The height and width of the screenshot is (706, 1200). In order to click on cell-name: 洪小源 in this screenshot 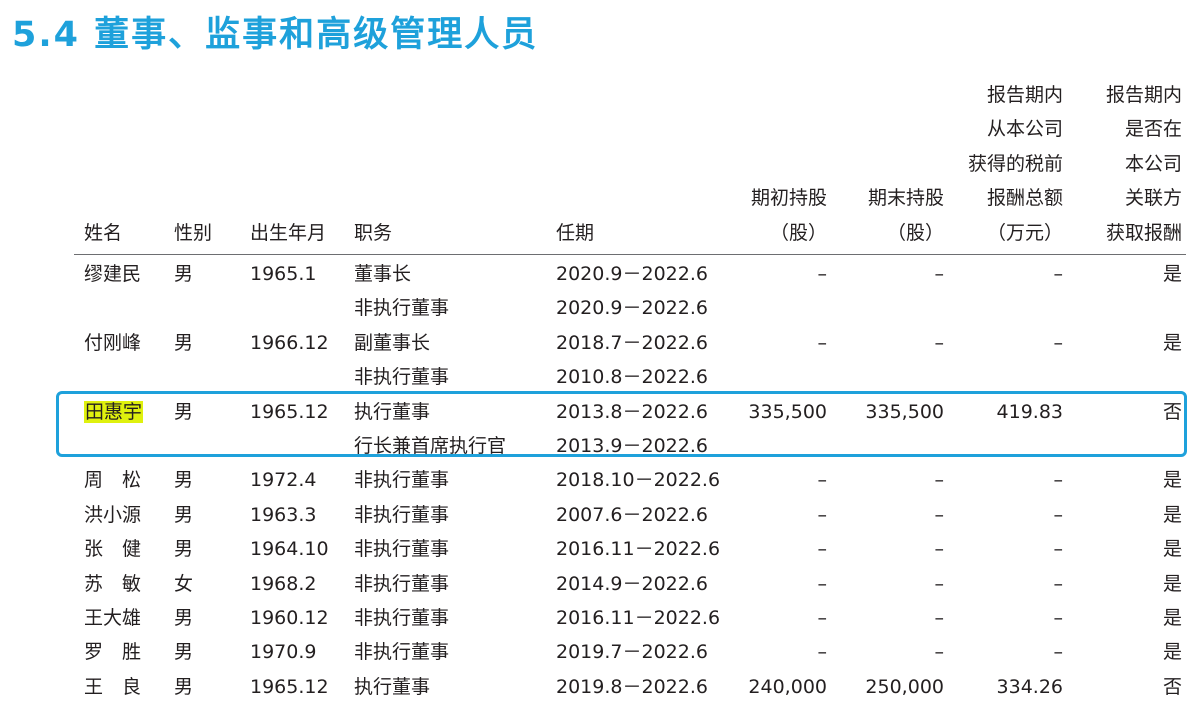, I will do `click(113, 514)`.